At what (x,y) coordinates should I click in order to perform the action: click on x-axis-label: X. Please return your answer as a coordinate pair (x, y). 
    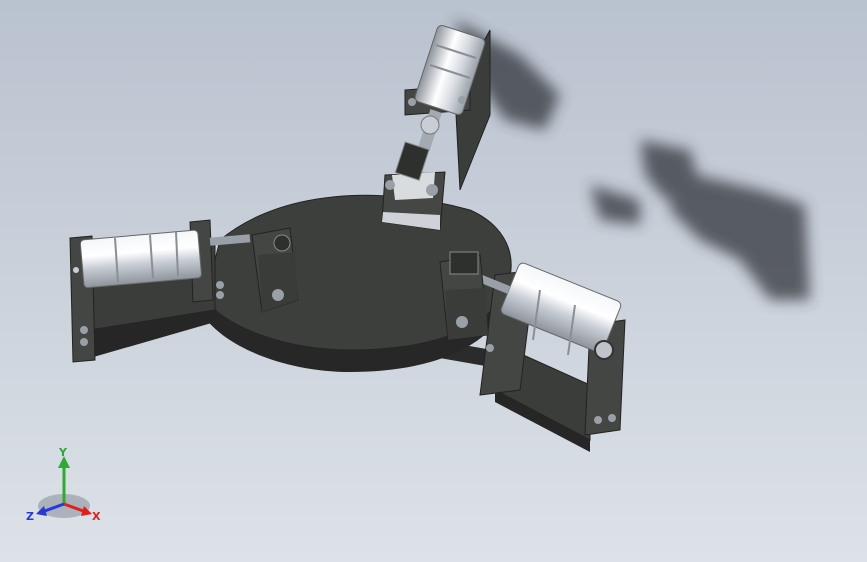
    Looking at the image, I should click on (96, 516).